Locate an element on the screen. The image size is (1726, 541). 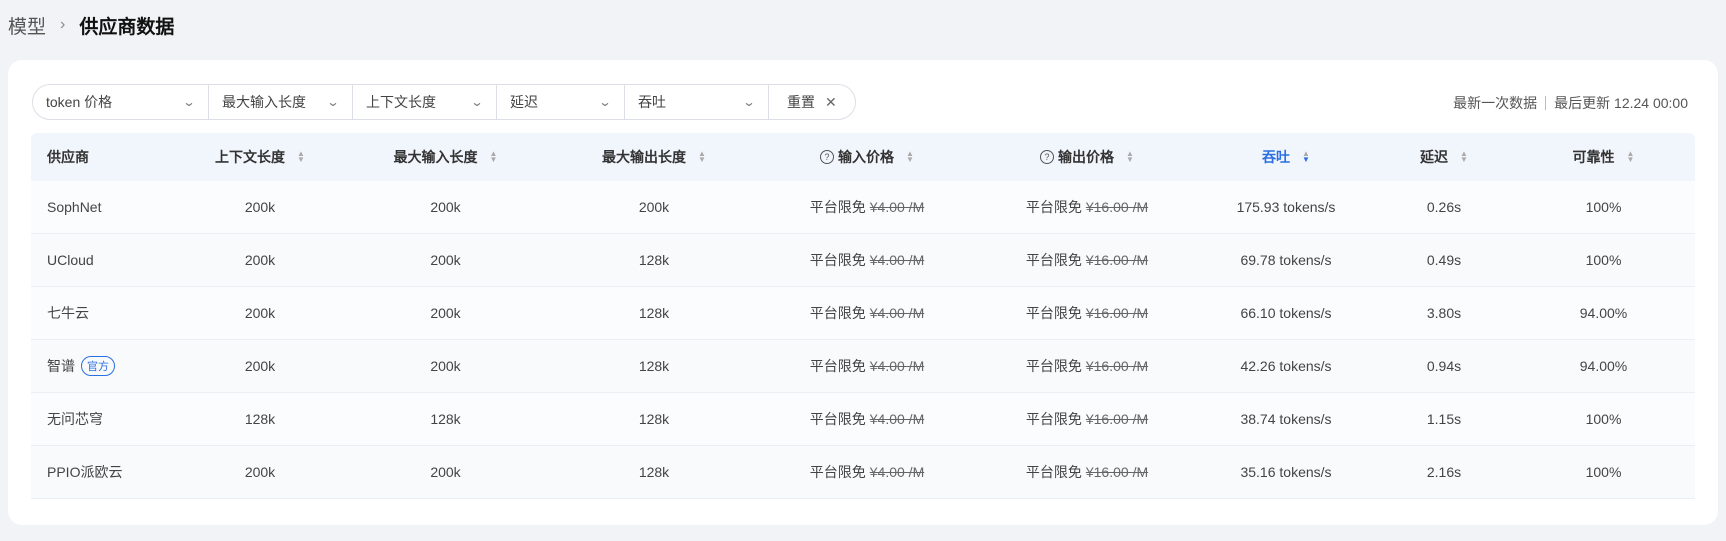
cell-throughput: 35.16 tokens/s is located at coordinates (1286, 472).